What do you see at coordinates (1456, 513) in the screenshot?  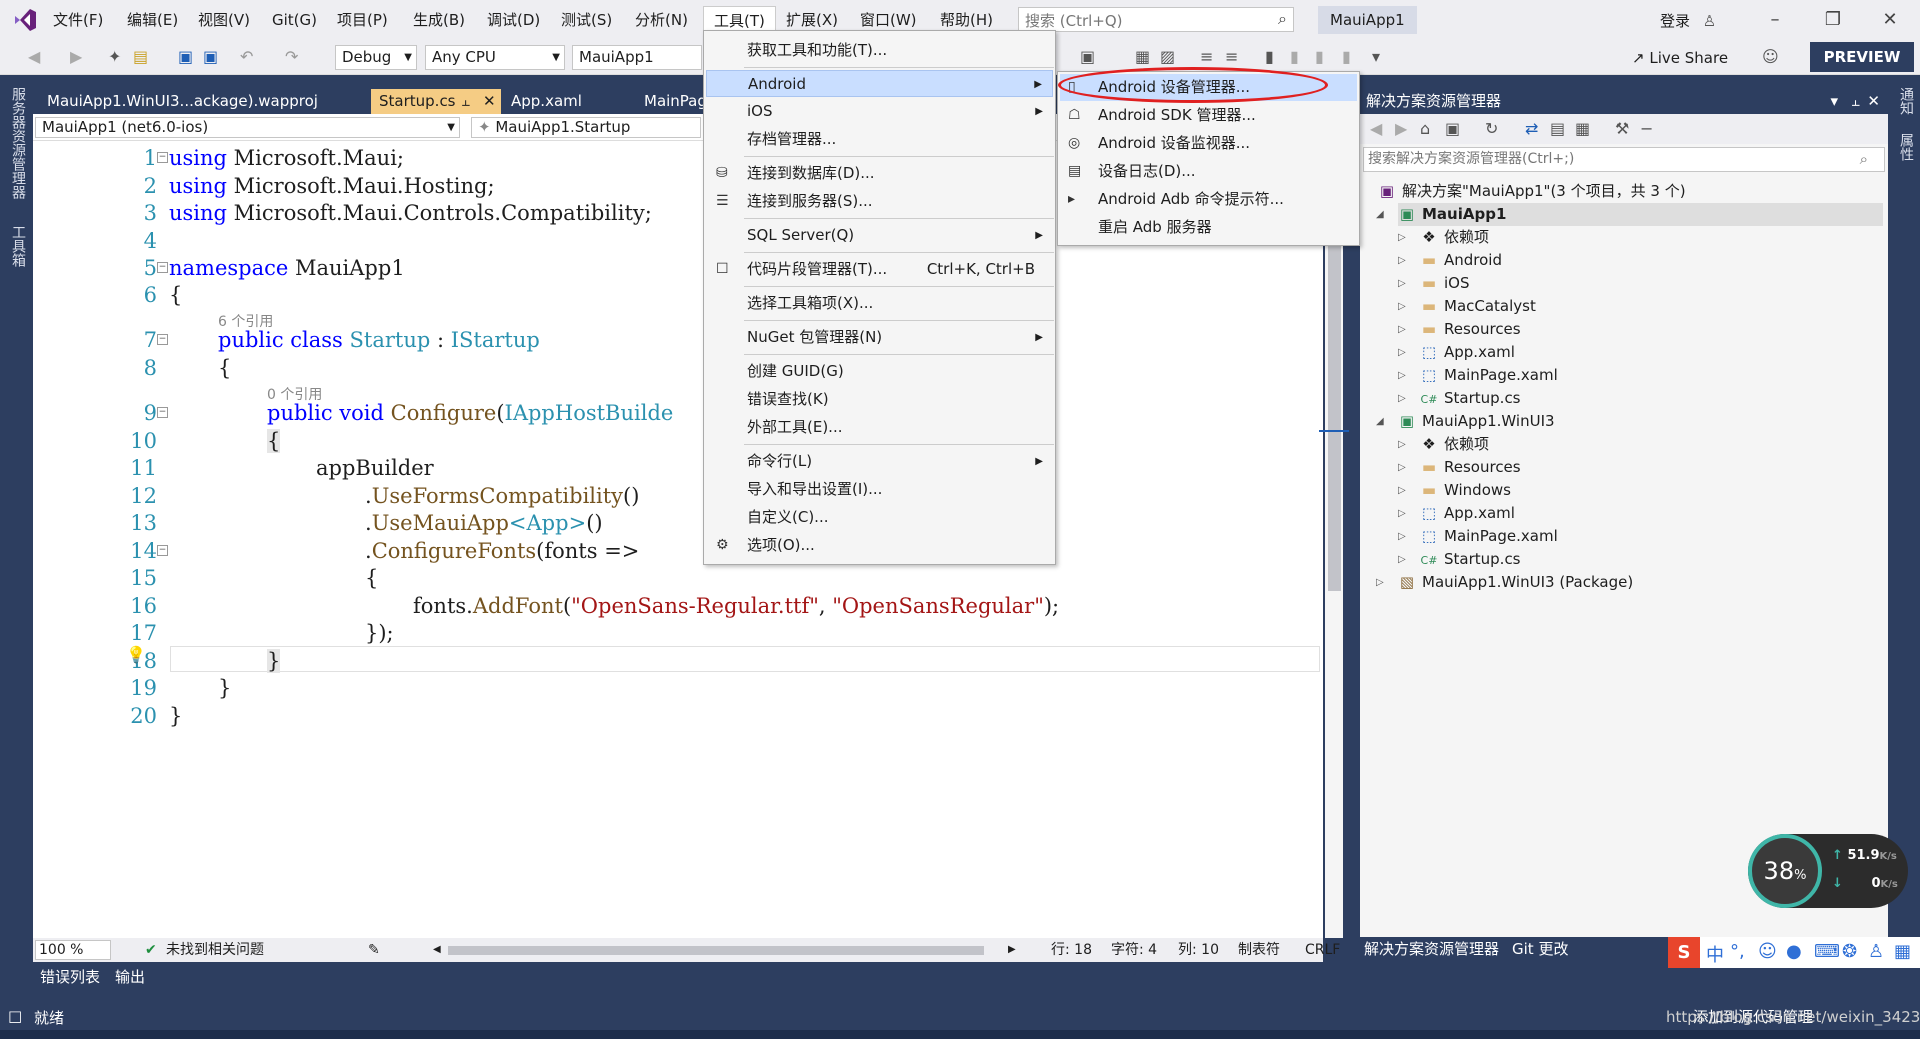 I see `tree-node: ▷ ⬚ App.xaml` at bounding box center [1456, 513].